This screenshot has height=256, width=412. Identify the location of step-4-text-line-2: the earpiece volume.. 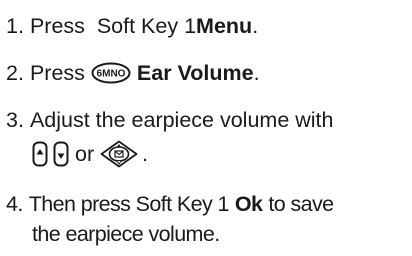
(126, 234).